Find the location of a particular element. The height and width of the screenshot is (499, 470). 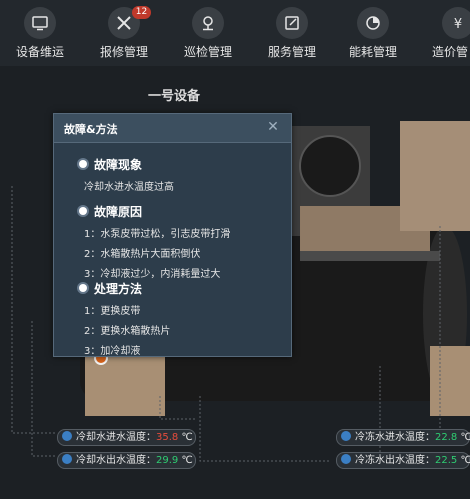

nav-item-inspection-management: 巡检管理 is located at coordinates (208, 33).